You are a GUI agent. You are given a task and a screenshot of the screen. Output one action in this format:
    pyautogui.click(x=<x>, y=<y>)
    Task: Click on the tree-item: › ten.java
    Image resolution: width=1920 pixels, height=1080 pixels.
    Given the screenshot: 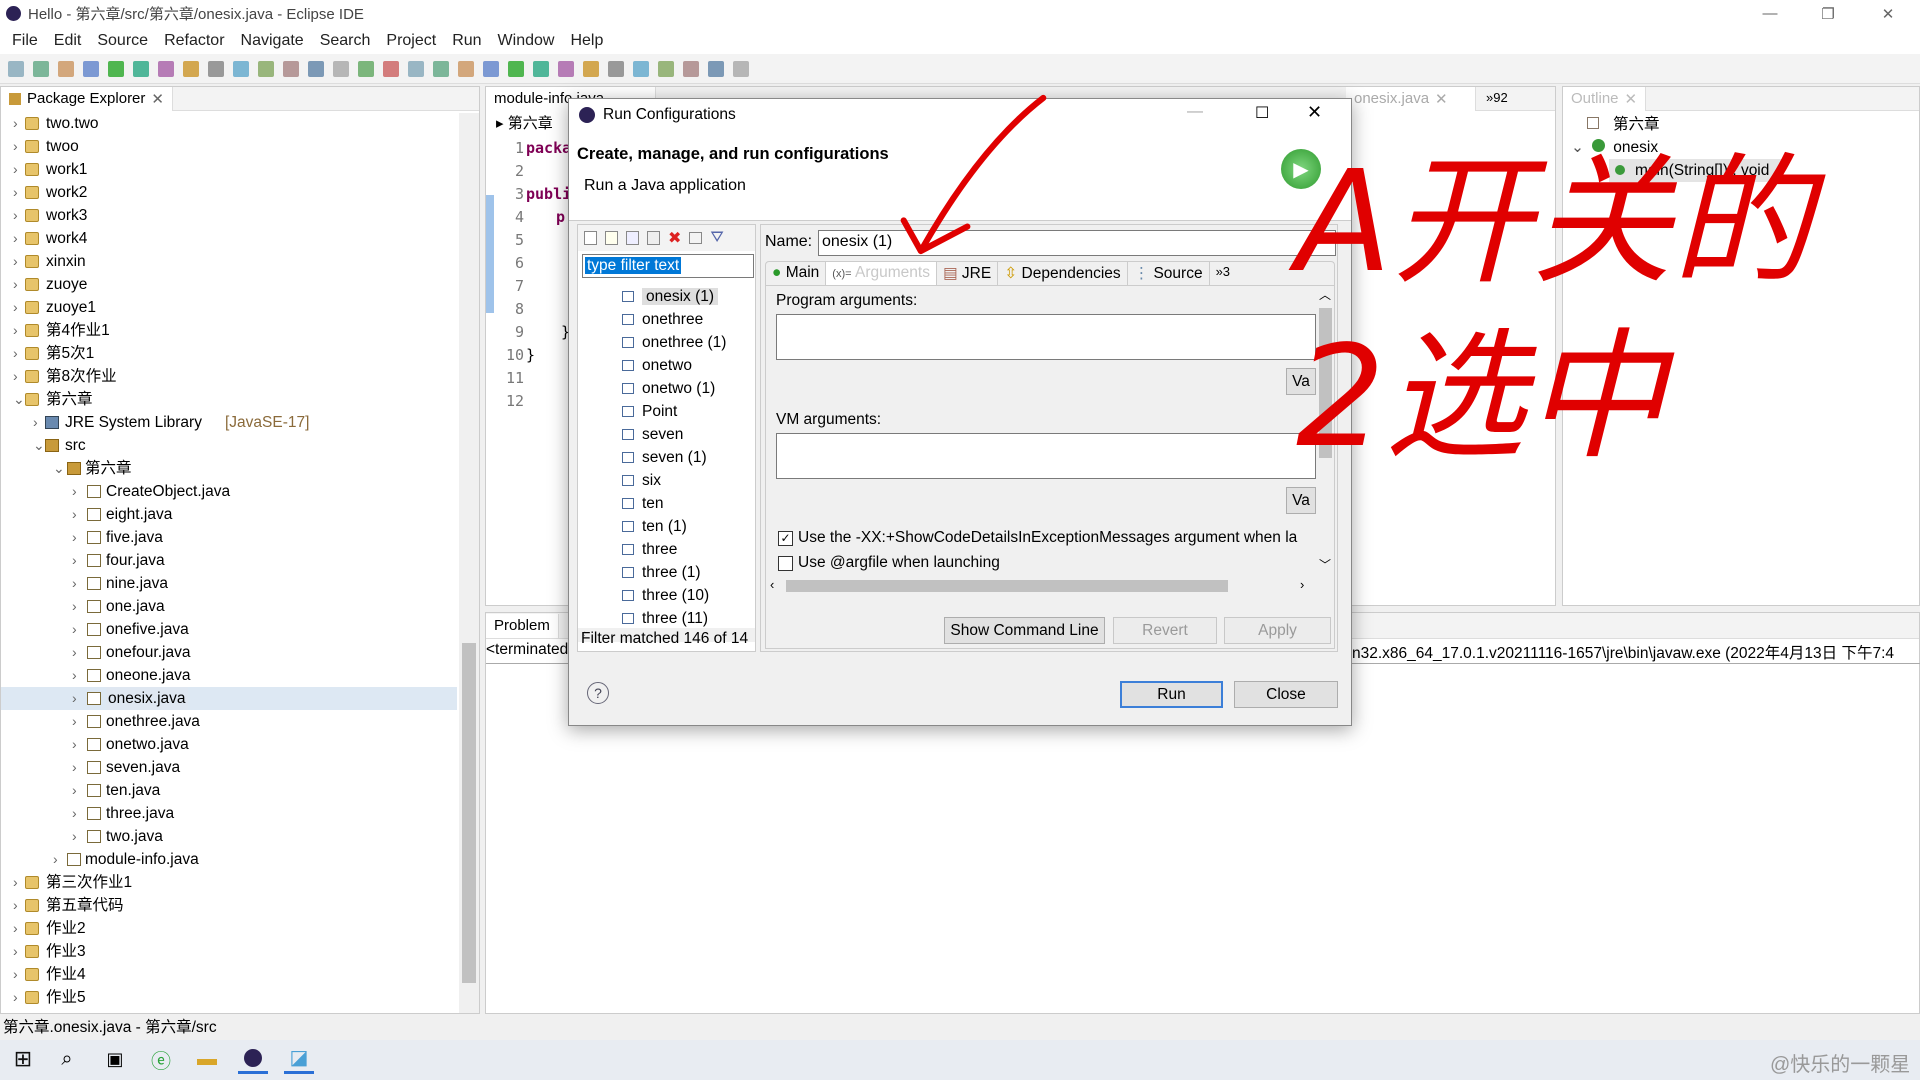 What is the action you would take?
    pyautogui.click(x=229, y=790)
    